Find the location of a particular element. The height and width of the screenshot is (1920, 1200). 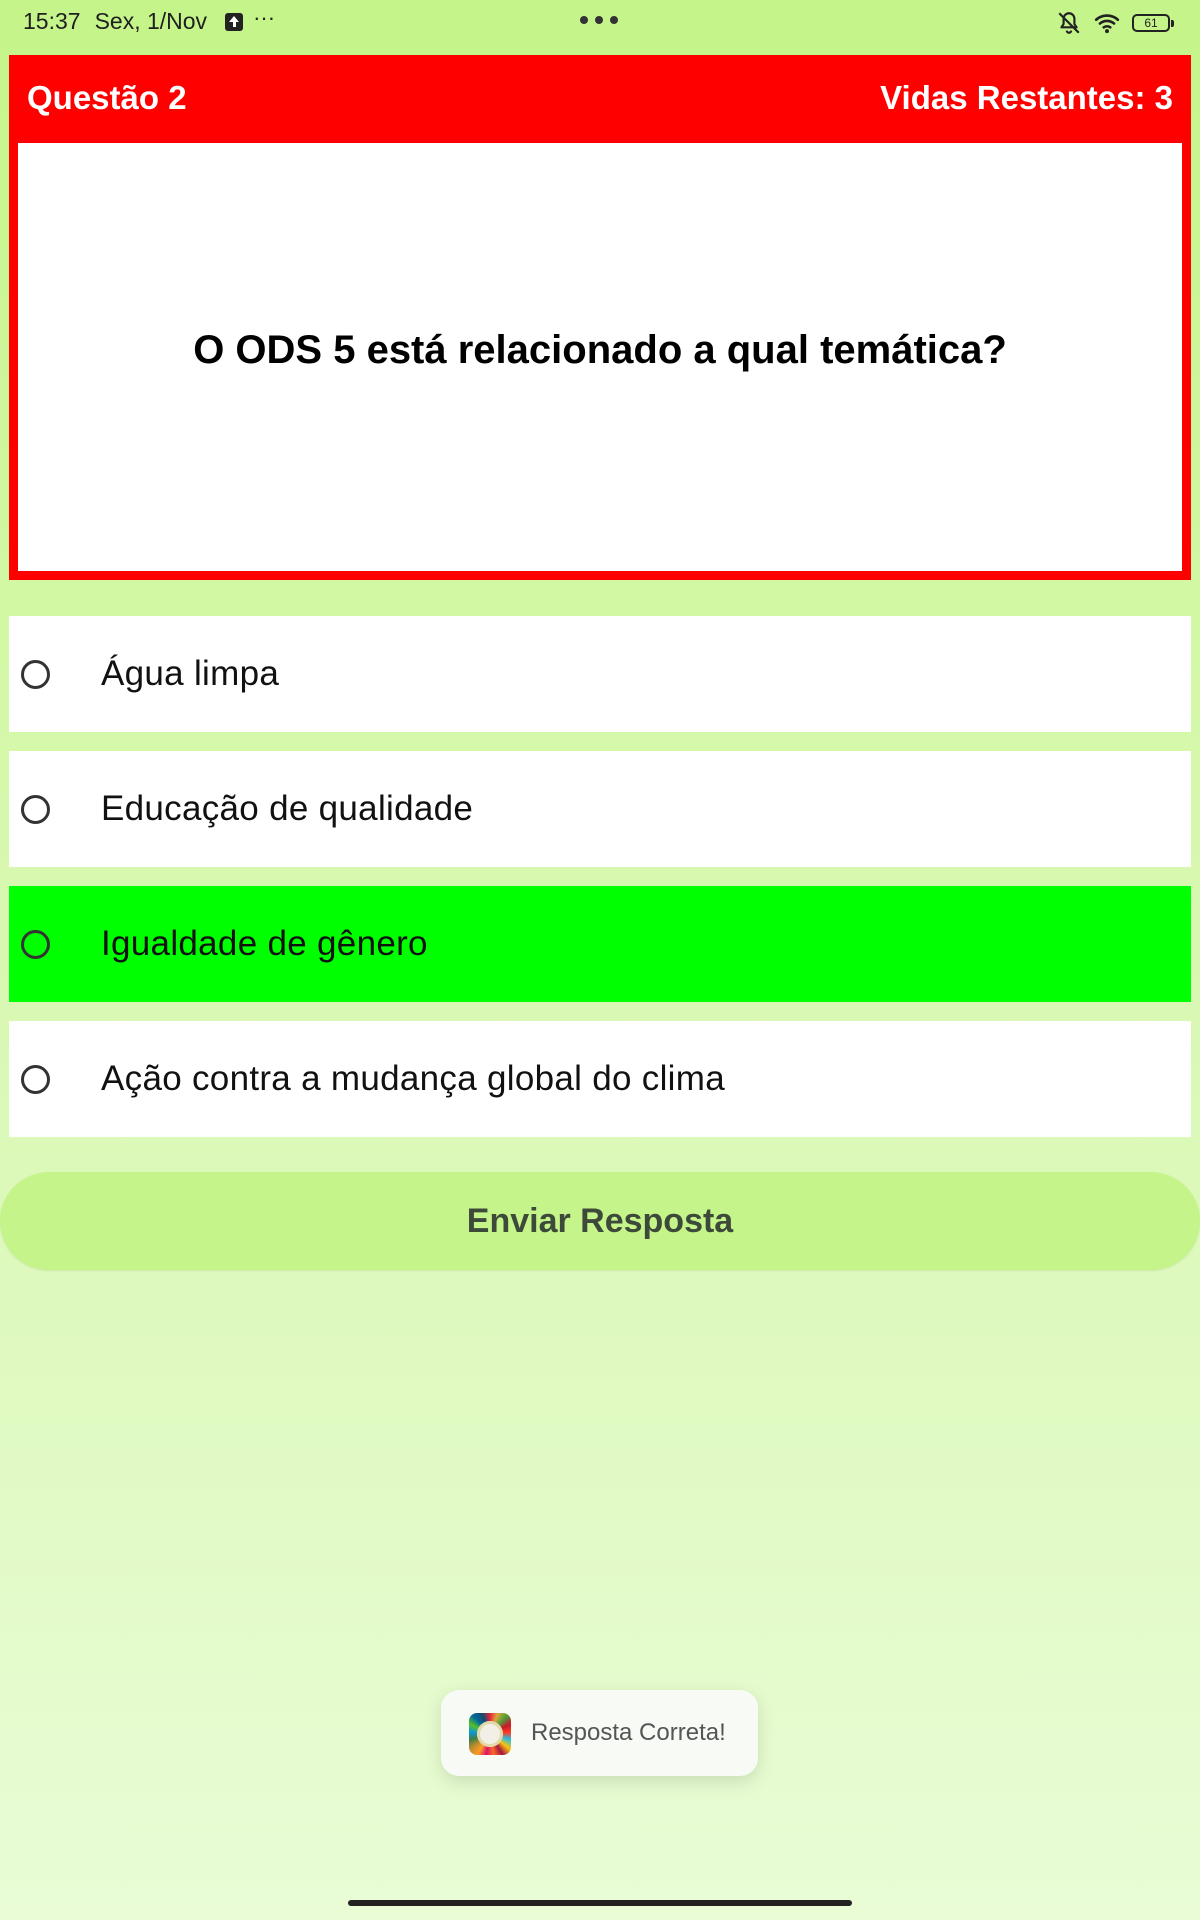

option-label: Água limpa is located at coordinates (190, 673).